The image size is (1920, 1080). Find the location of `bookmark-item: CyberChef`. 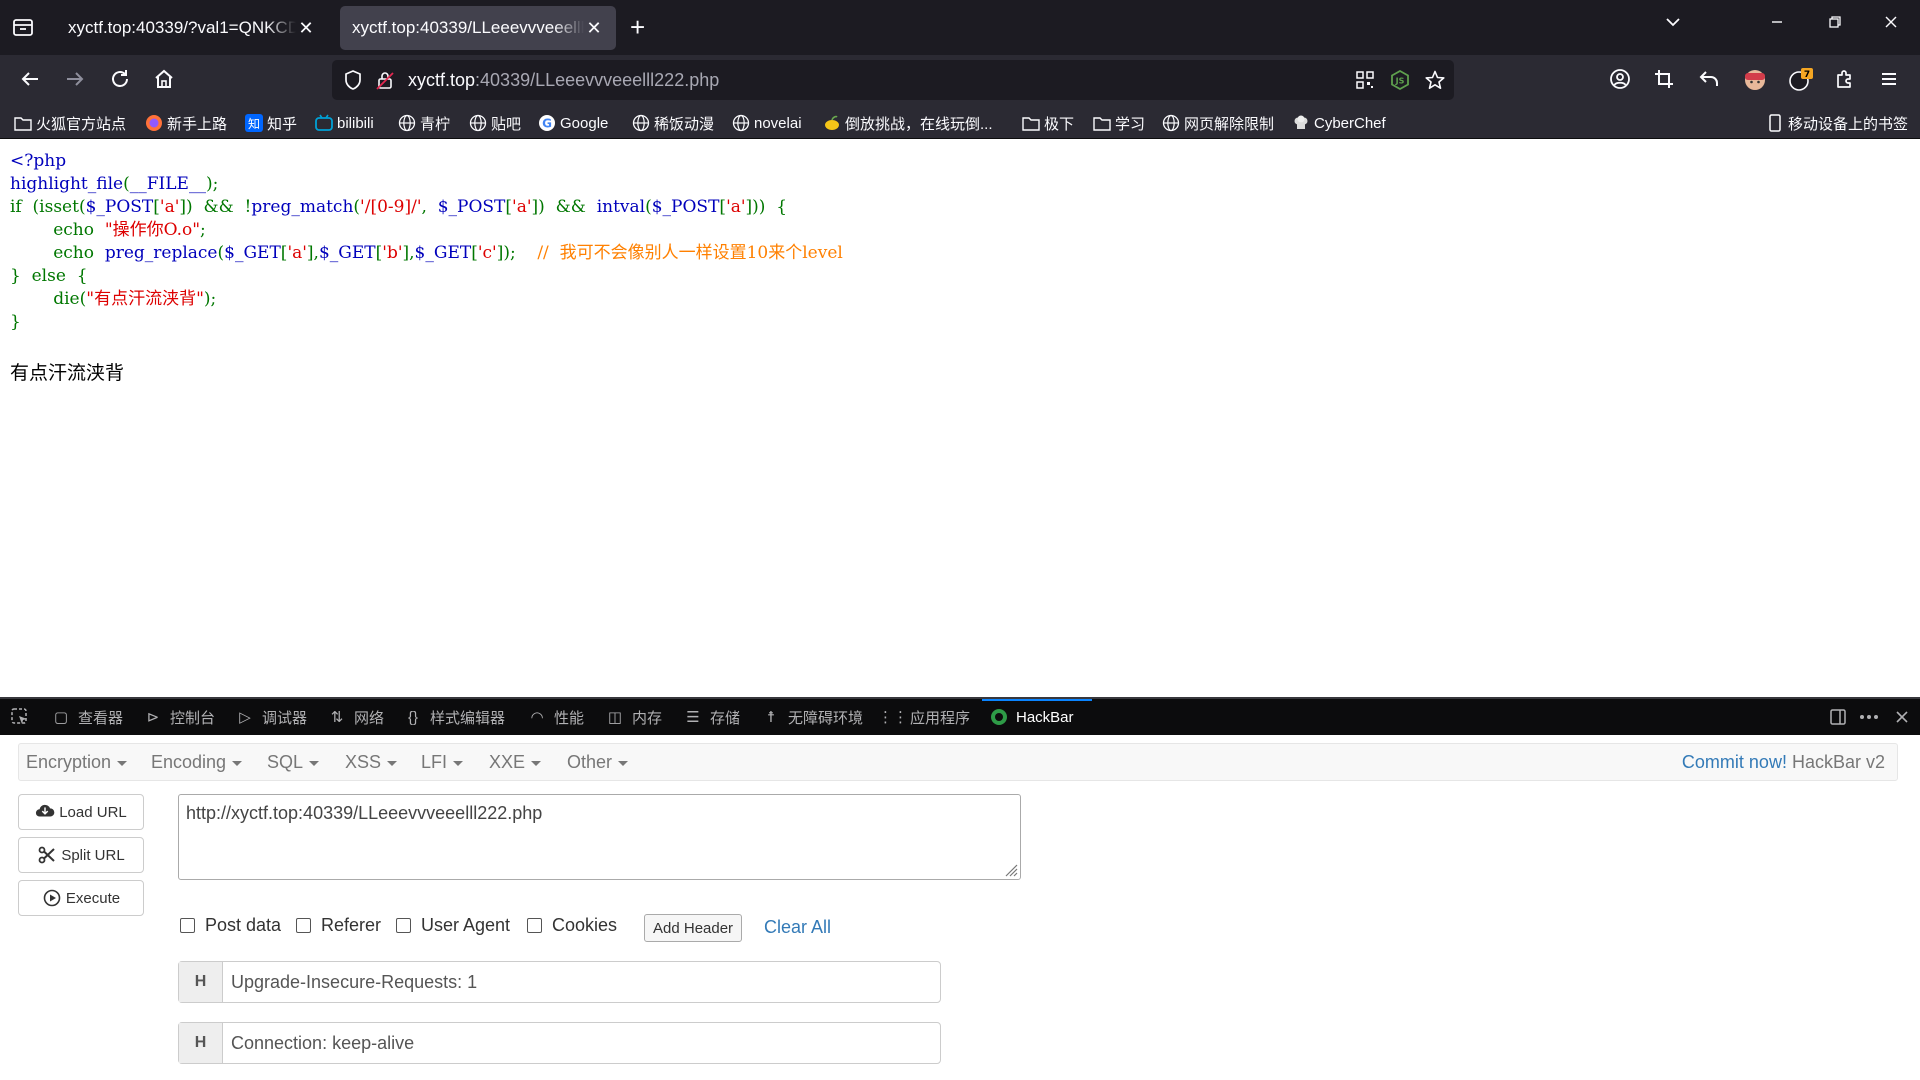

bookmark-item: CyberChef is located at coordinates (1339, 123).